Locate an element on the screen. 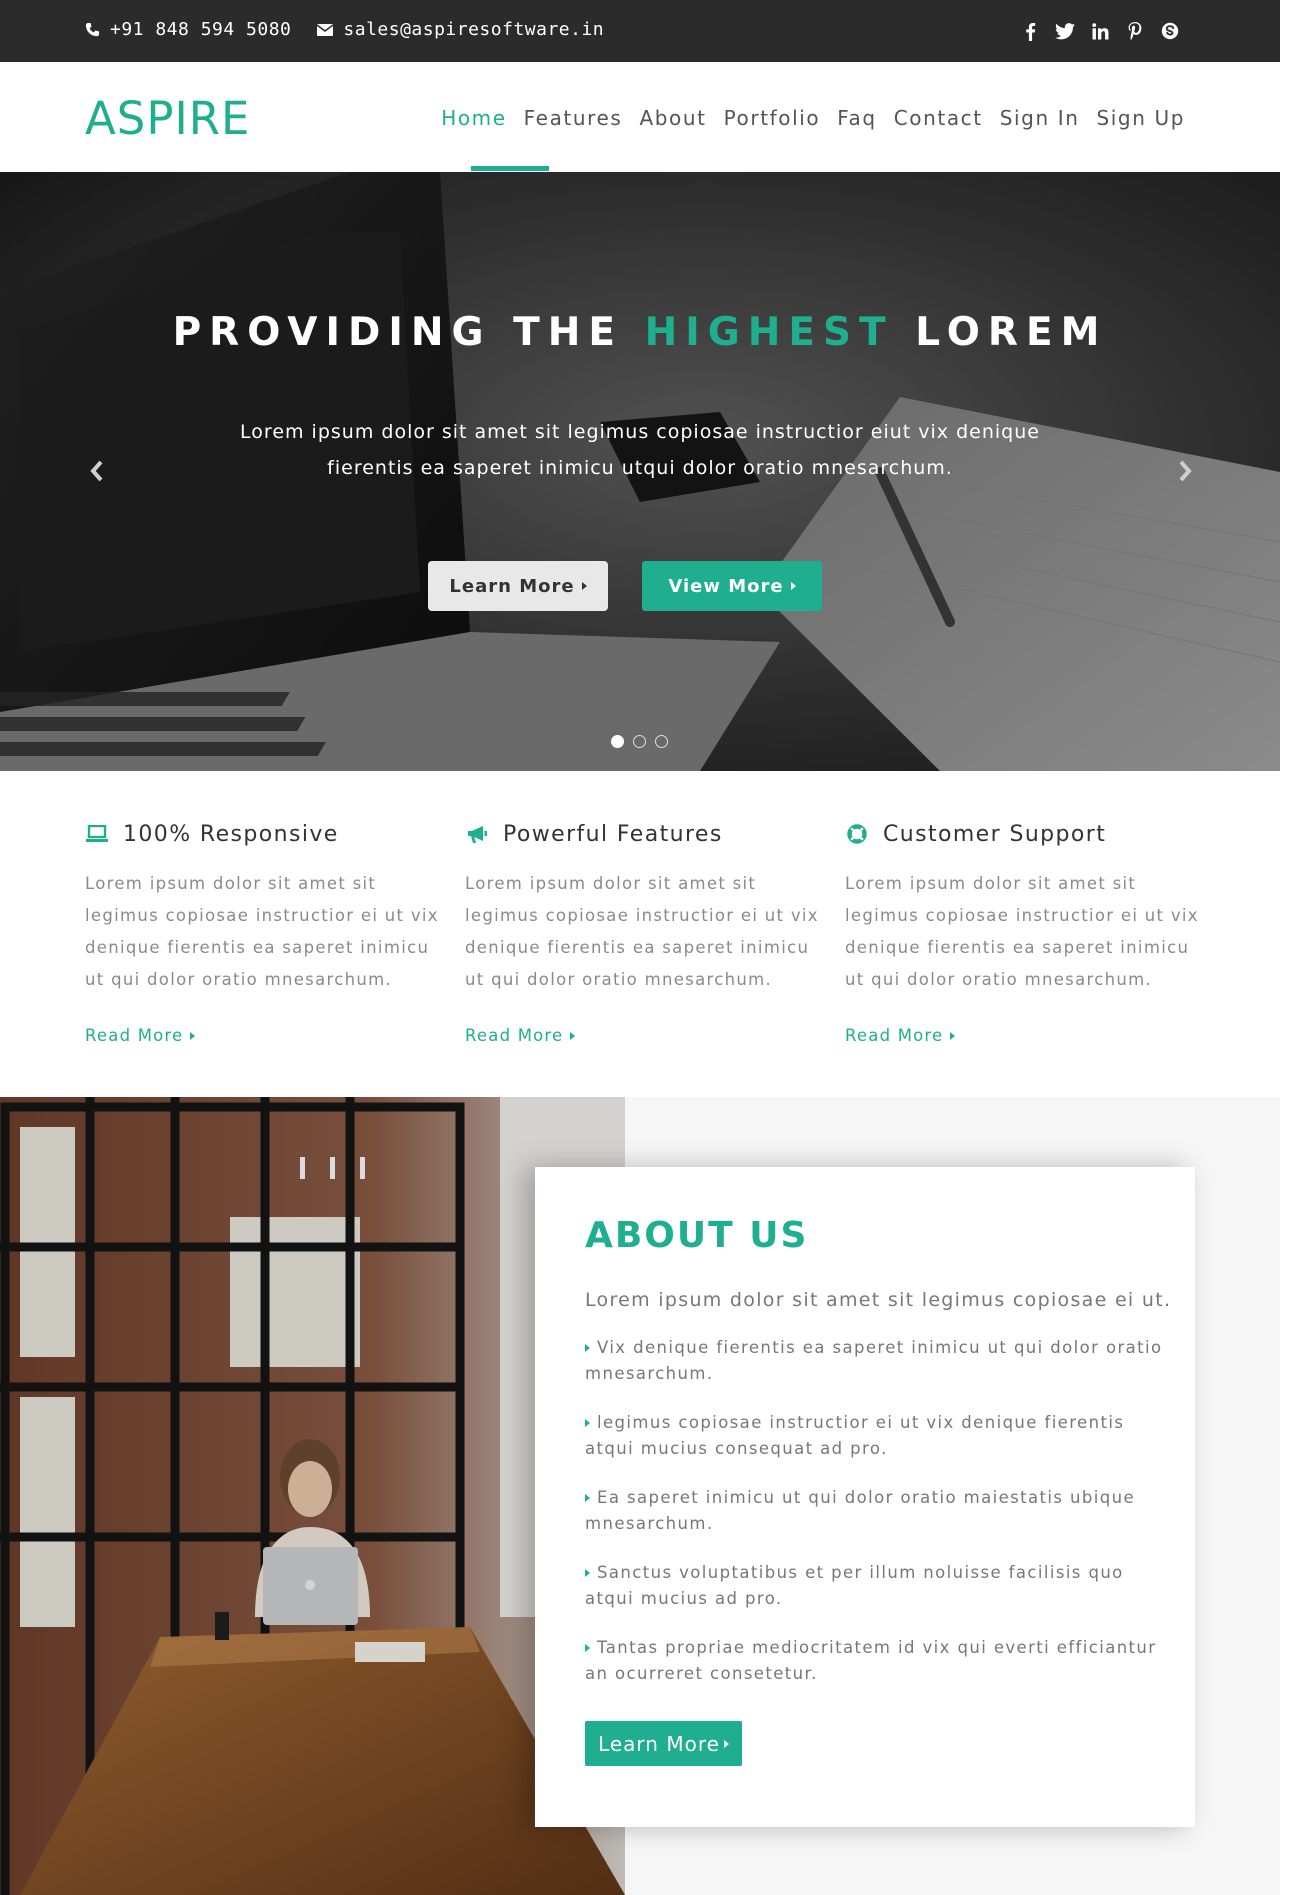 This screenshot has width=1295, height=1895. pinterest-icon is located at coordinates (1135, 31).